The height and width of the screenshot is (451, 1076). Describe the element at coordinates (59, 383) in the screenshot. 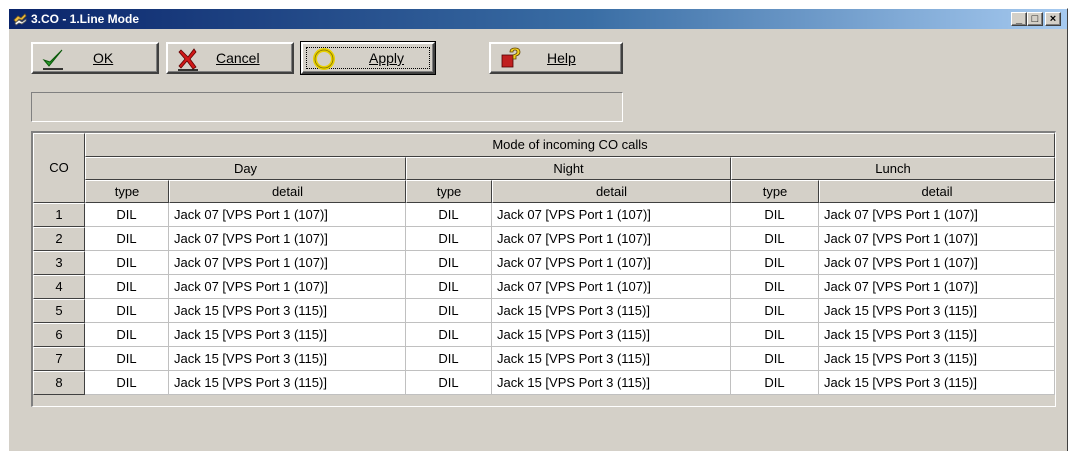

I see `row-header: 8` at that location.